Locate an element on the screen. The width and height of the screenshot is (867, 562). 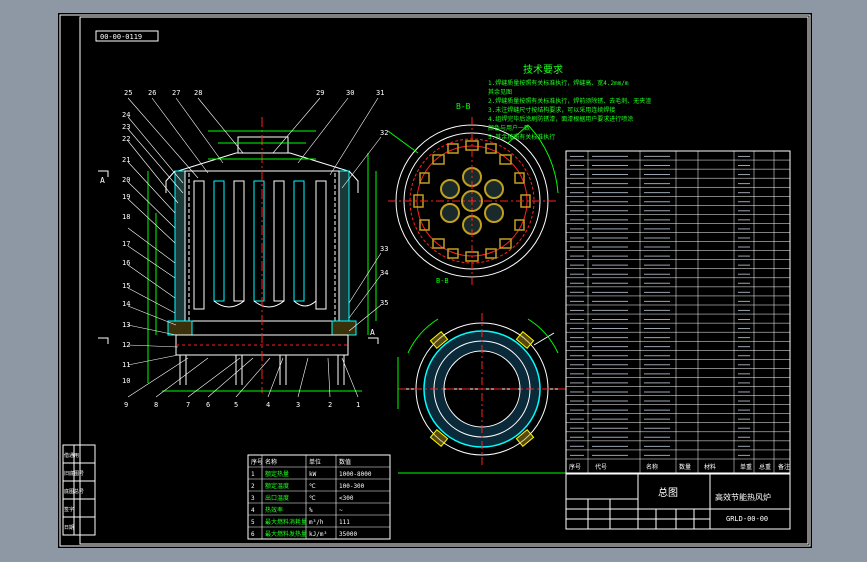
param-cell: 2 is located at coordinates (253, 486).